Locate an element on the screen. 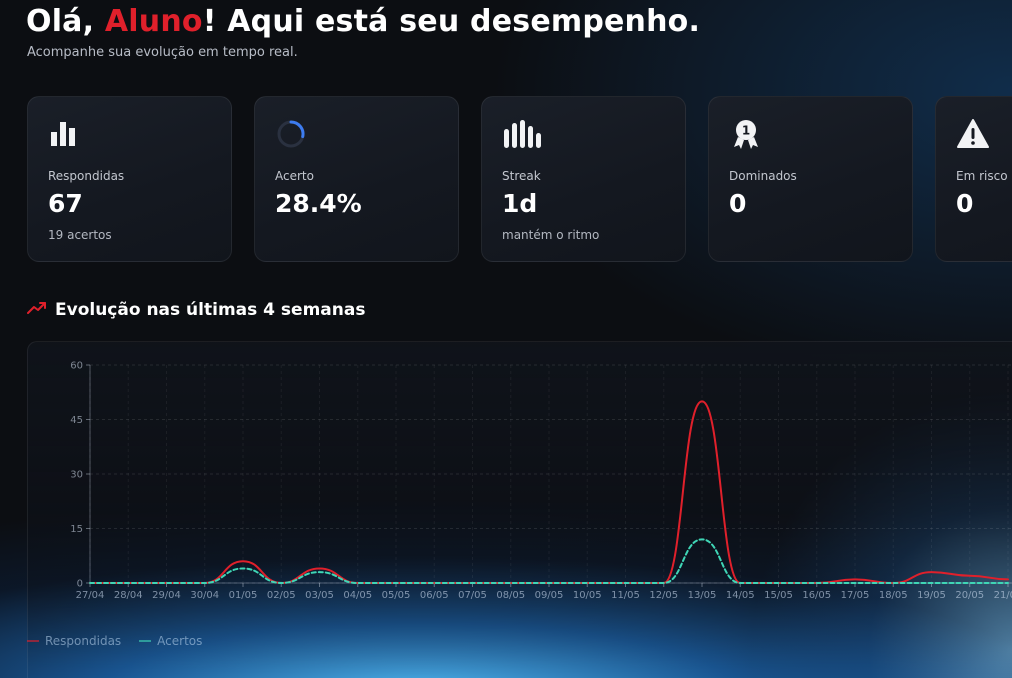 Image resolution: width=1012 pixels, height=678 pixels. y-tick-label: 30 is located at coordinates (76, 475).